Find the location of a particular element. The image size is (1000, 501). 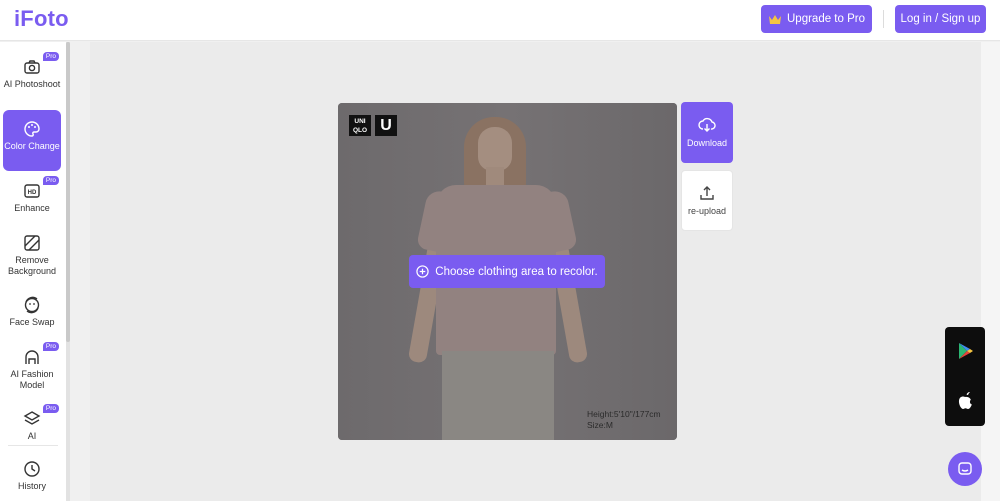

choose-clothing-area-button: Choose clothing area to recolor. is located at coordinates (507, 271).